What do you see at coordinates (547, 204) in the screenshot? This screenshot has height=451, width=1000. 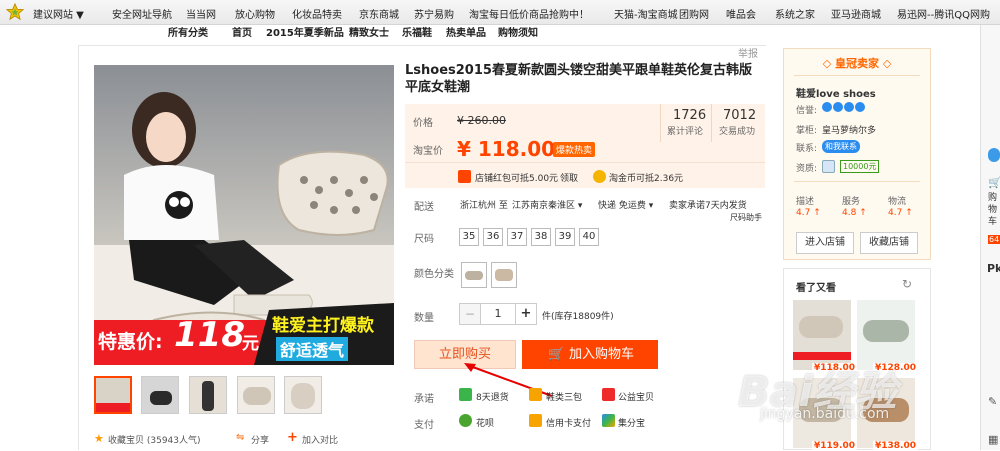 I see `ship-to-select: 江苏南京秦淮区 ▾` at bounding box center [547, 204].